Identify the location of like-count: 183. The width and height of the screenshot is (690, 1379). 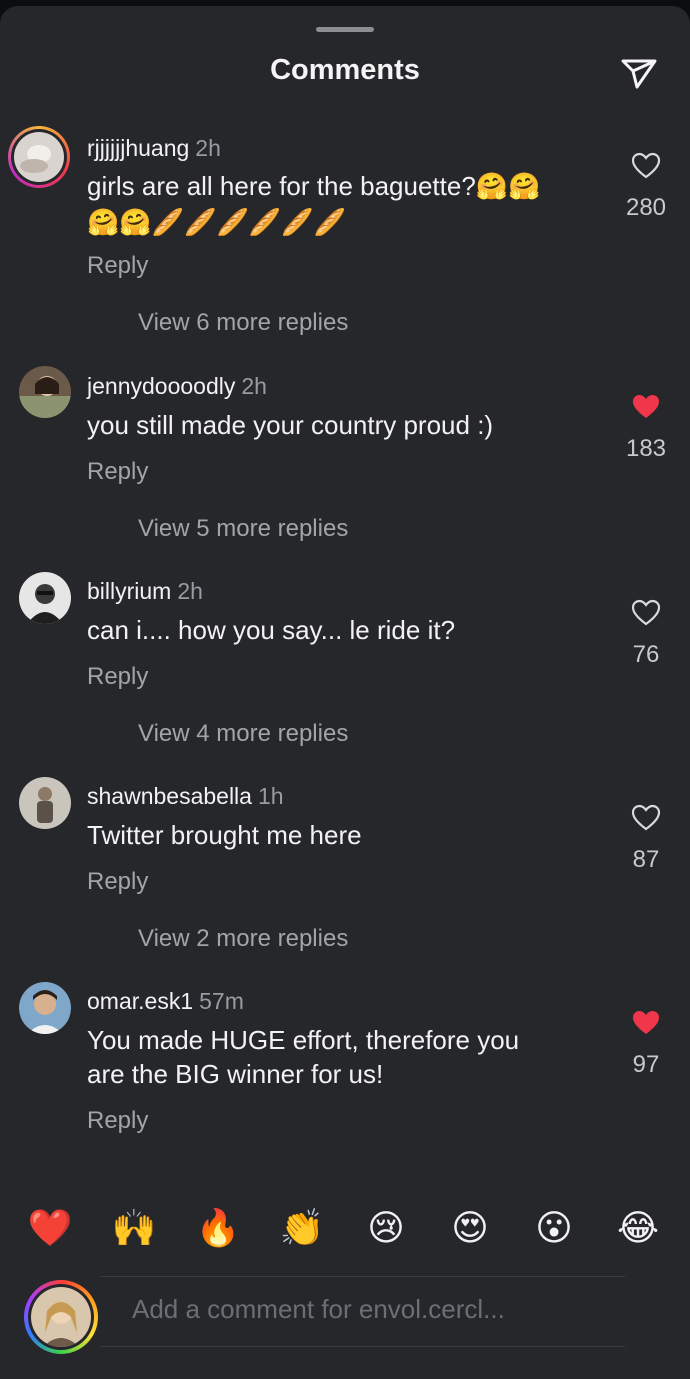
(646, 448).